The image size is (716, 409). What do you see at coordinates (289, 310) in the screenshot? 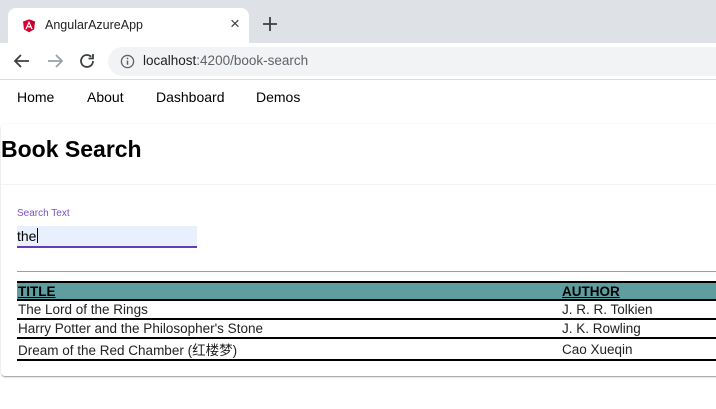
I see `cell-title: The Lord of the Rings` at bounding box center [289, 310].